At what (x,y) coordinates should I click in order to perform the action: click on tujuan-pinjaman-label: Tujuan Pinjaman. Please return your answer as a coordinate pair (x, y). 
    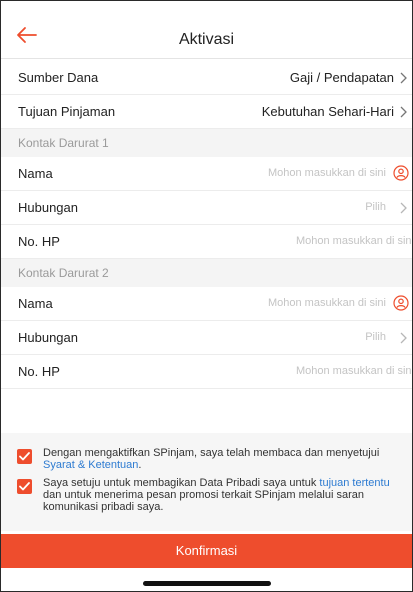
    Looking at the image, I should click on (67, 111).